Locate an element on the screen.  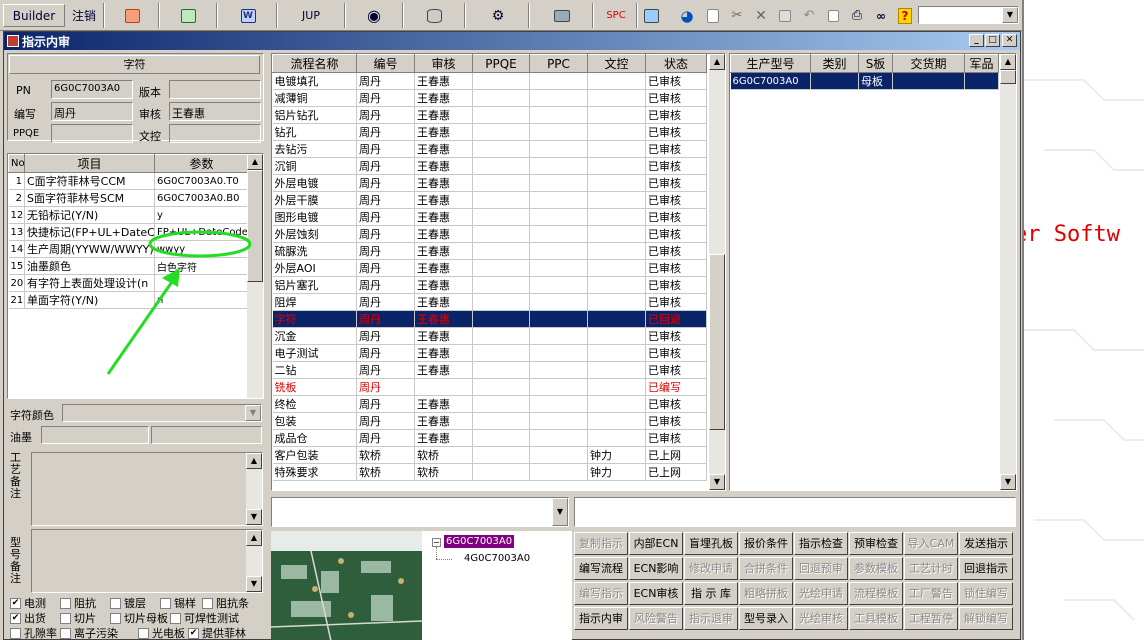
action-button: 回退指示 is located at coordinates (986, 568).